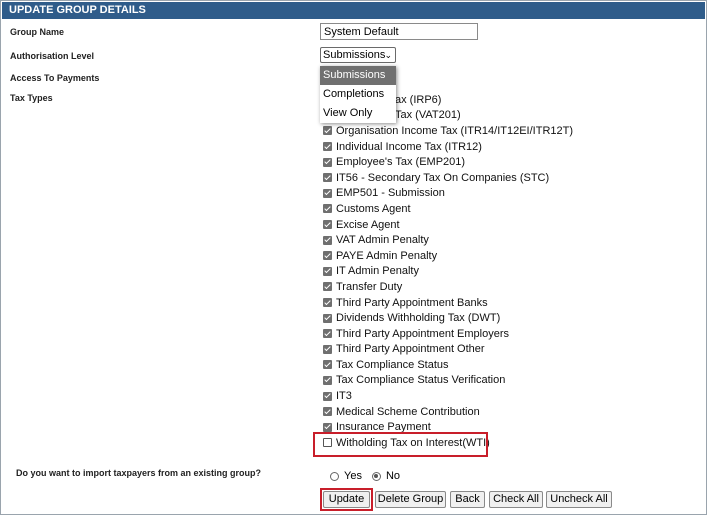 This screenshot has width=707, height=515. I want to click on tax-type-label: IT56 - Secondary Tax On Companies (STC), so click(443, 177).